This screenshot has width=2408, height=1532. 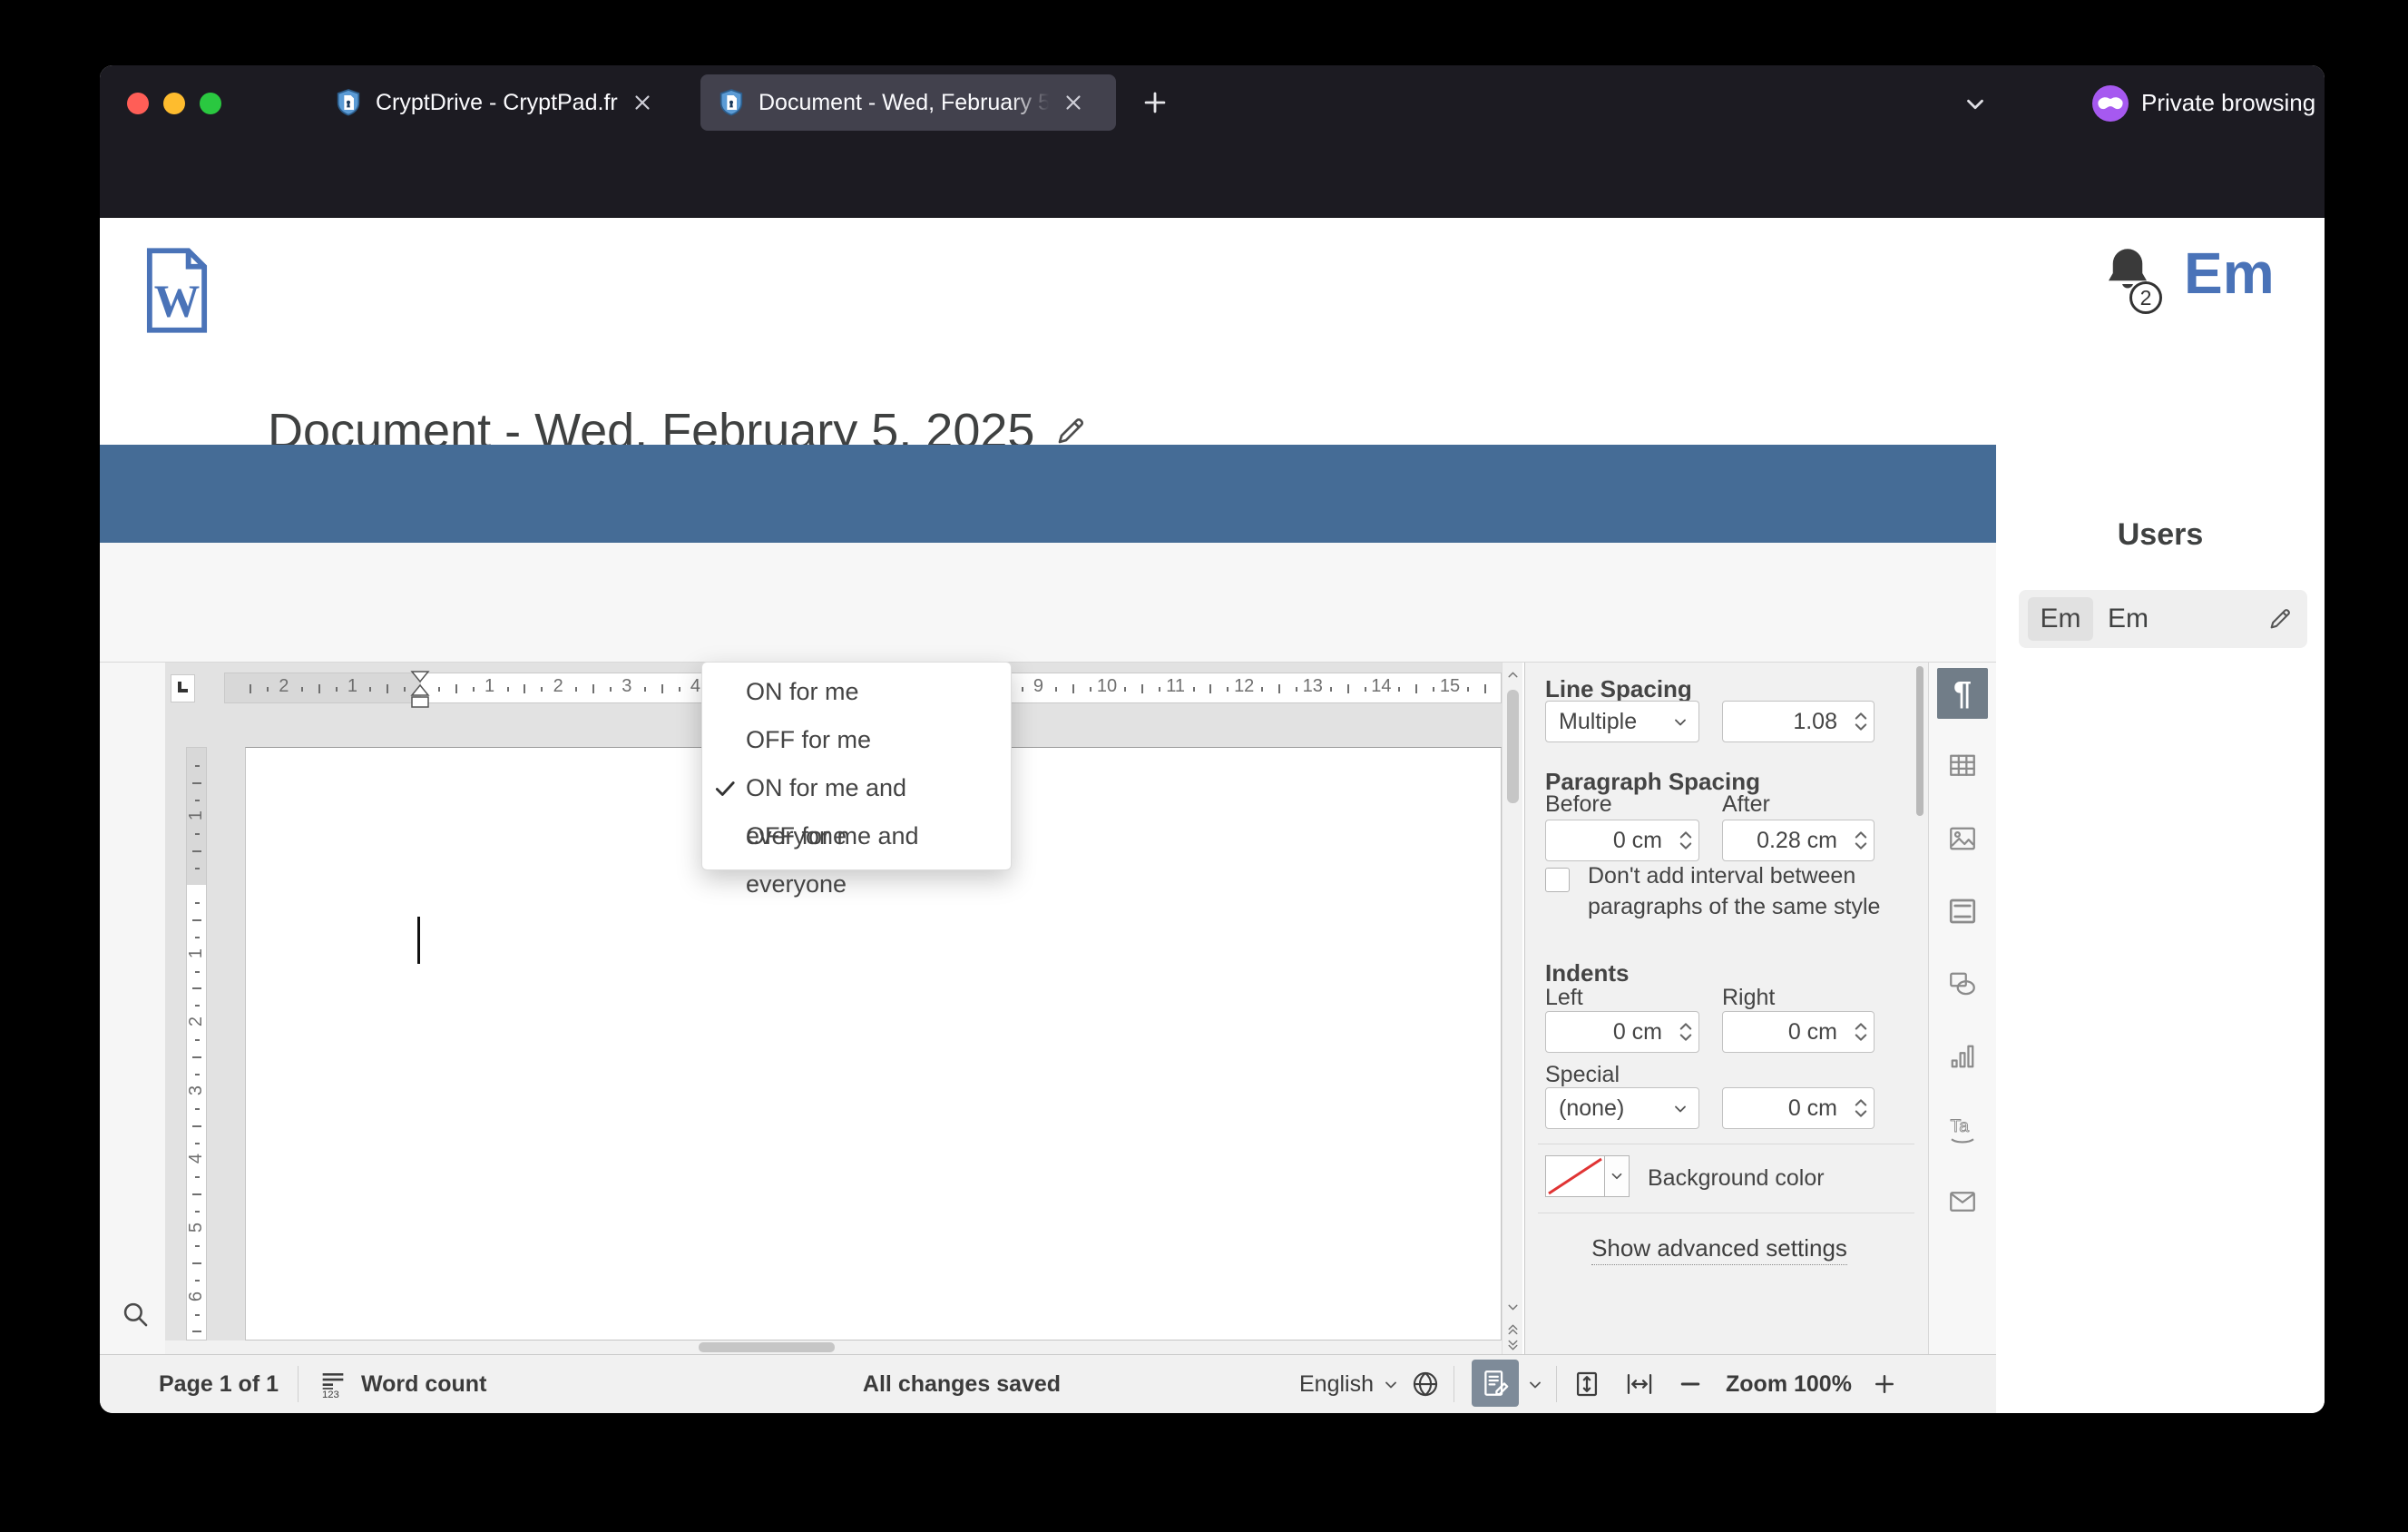 What do you see at coordinates (505, 102) in the screenshot?
I see `browser-tab-cryptdrive: CryptDrive - CryptPad.fr` at bounding box center [505, 102].